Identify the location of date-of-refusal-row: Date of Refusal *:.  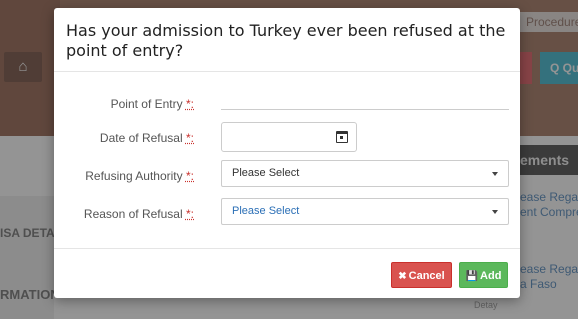
(287, 138).